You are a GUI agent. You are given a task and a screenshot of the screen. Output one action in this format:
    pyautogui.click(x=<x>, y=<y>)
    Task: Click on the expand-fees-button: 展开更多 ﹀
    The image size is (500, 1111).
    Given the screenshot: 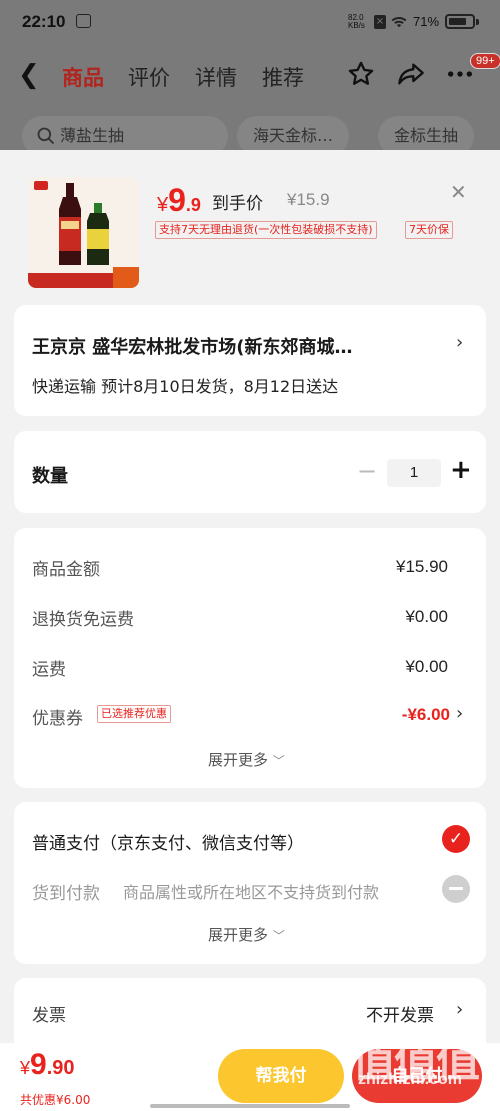 What is the action you would take?
    pyautogui.click(x=246, y=759)
    